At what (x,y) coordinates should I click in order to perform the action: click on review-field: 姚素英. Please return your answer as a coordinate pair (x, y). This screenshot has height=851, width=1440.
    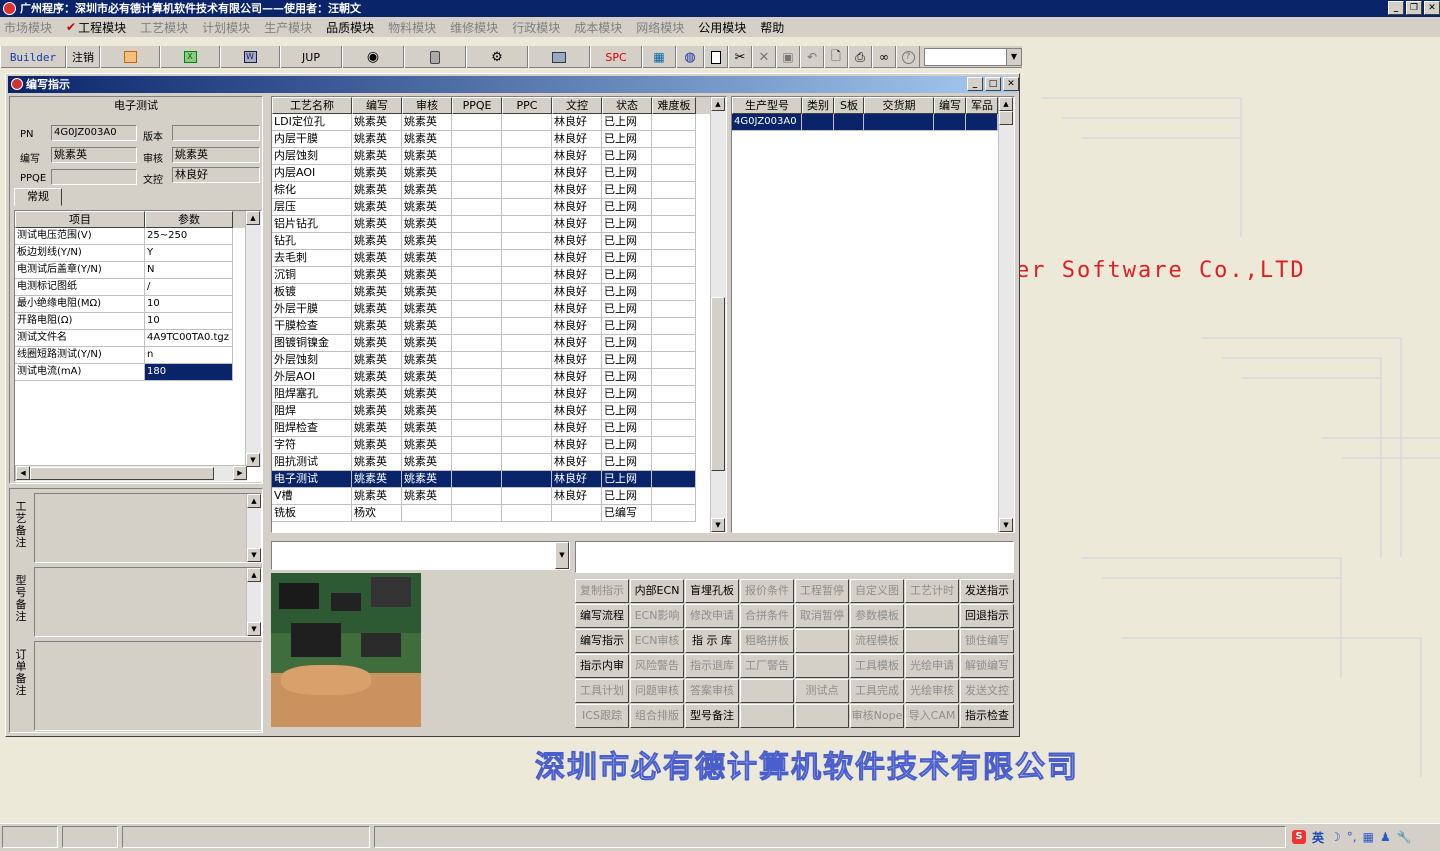
    Looking at the image, I should click on (216, 155).